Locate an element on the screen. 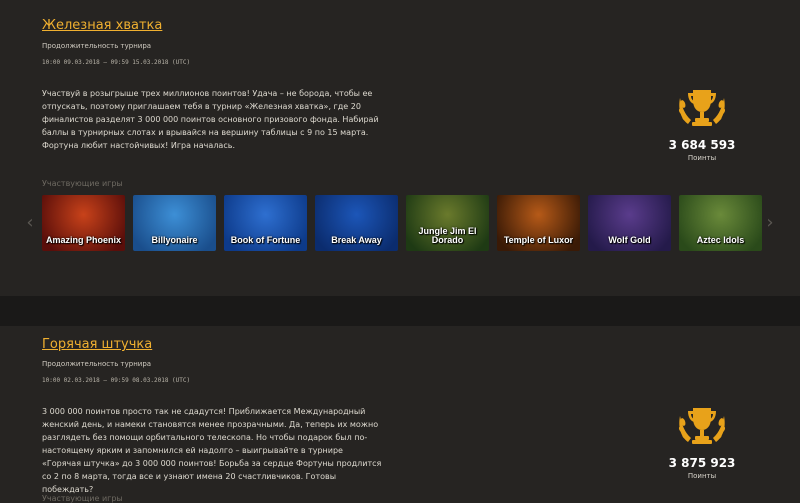 The height and width of the screenshot is (503, 800). game-tile: Temple of Luxor is located at coordinates (538, 223).